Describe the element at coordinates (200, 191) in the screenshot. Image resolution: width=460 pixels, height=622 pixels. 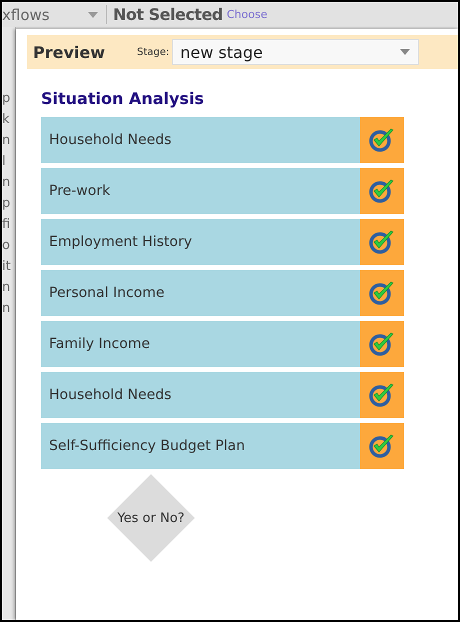
I see `step-item: Pre-work` at that location.